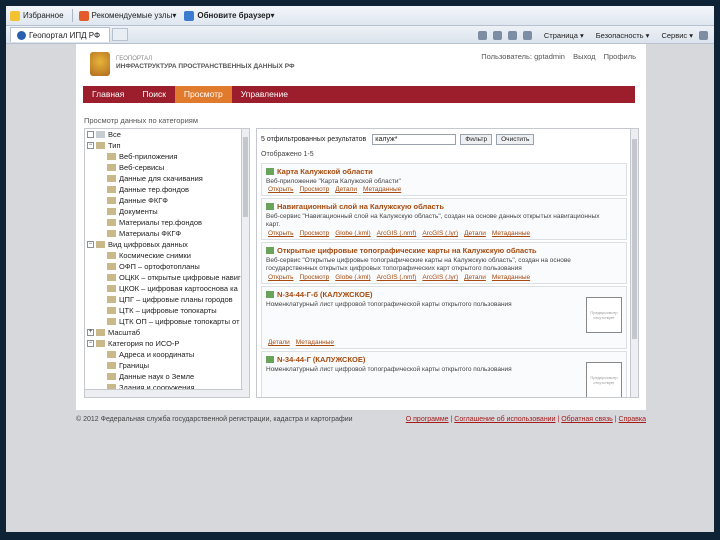 Image resolution: width=720 pixels, height=540 pixels. Describe the element at coordinates (167, 288) in the screenshot. I see `tree-item: ЦКОК – цифровая картооснова ка` at that location.